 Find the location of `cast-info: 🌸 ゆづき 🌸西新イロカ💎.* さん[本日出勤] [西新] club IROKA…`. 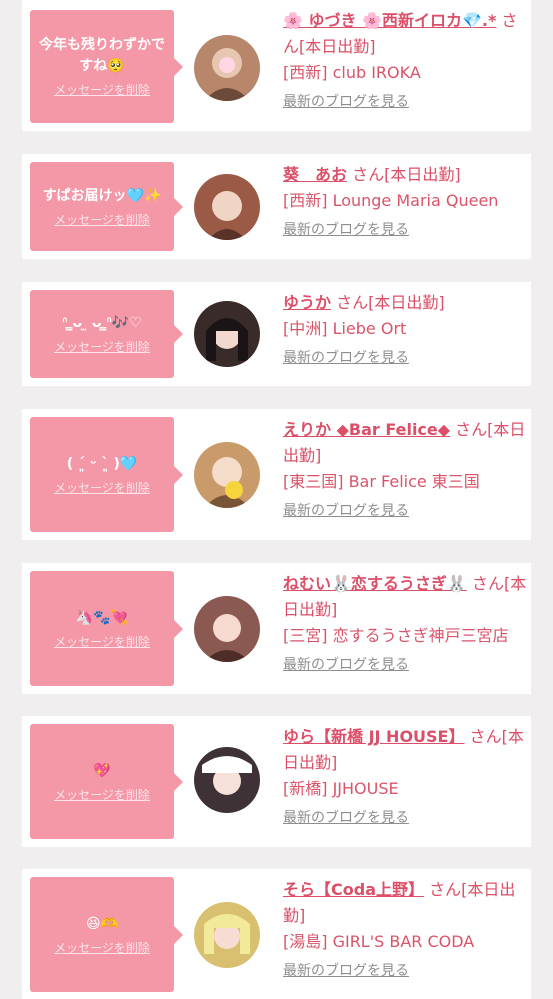

cast-info: 🌸 ゆづき 🌸西新イロカ💎.* さん[本日出勤] [西新] club IROKA… is located at coordinates (406, 60).